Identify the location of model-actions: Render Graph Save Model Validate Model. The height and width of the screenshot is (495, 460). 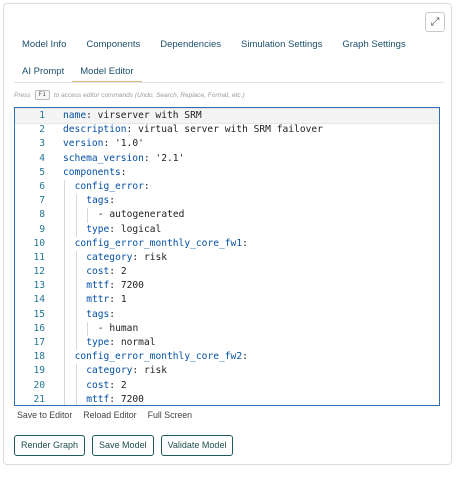
(127, 445).